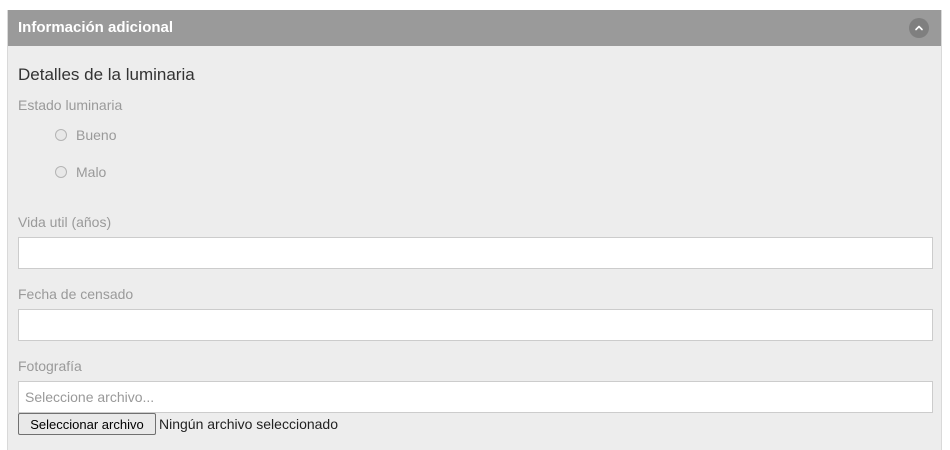  What do you see at coordinates (61, 172) in the screenshot?
I see `radio-button-malo` at bounding box center [61, 172].